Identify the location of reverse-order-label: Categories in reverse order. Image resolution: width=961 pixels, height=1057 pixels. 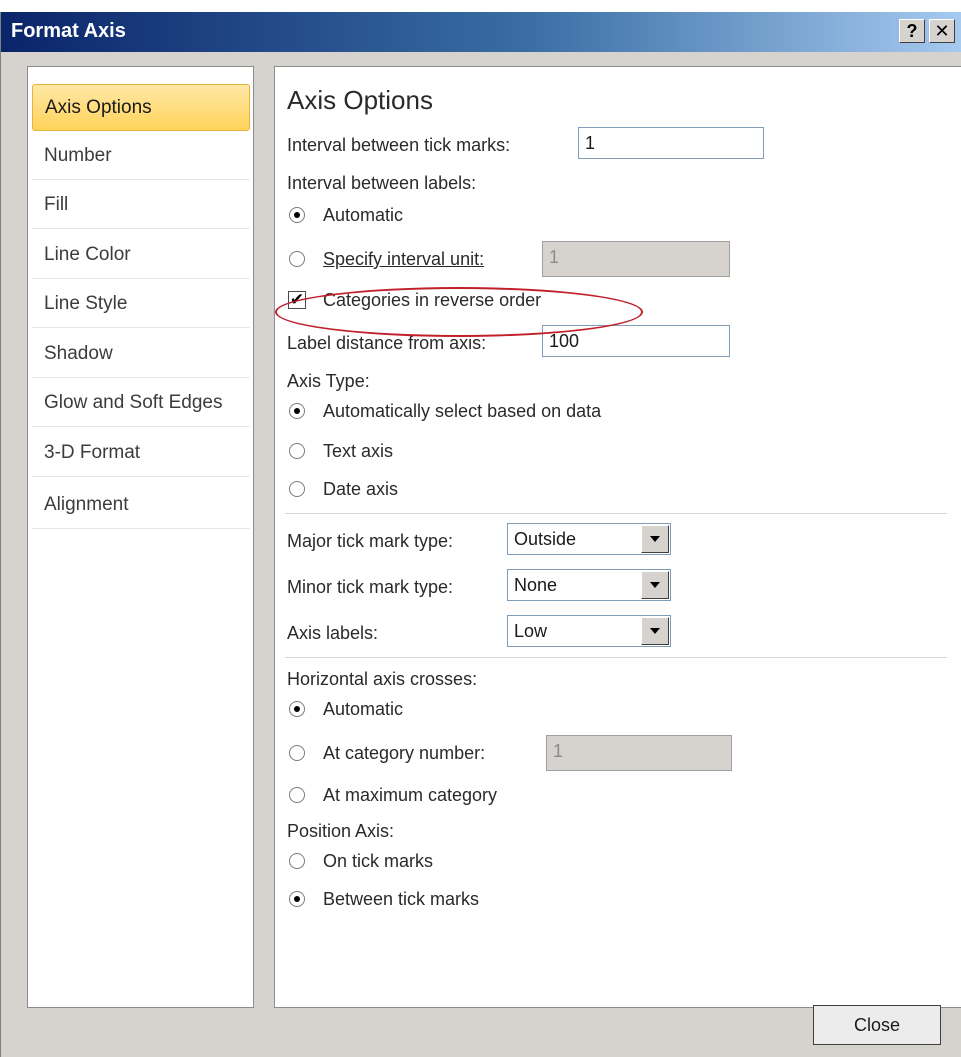
(432, 300).